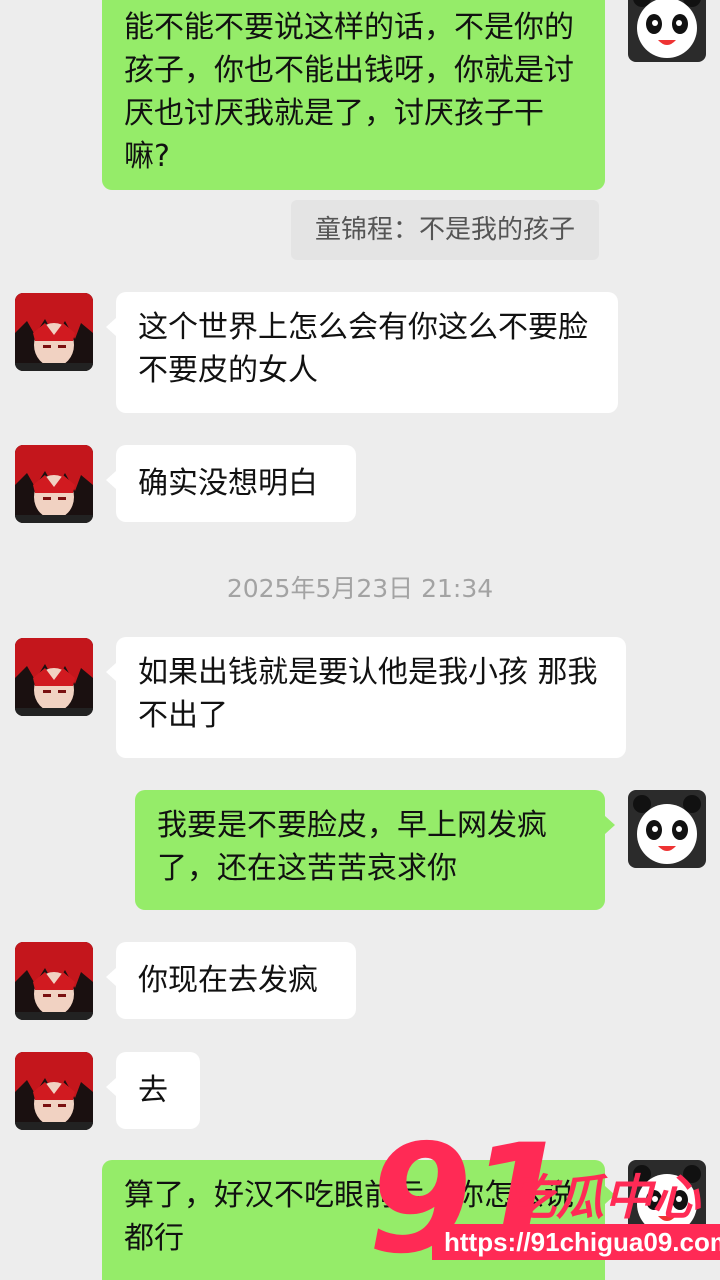 The image size is (720, 1280). Describe the element at coordinates (604, 1198) in the screenshot. I see `watermark-site-title: 吃瓜中心` at that location.